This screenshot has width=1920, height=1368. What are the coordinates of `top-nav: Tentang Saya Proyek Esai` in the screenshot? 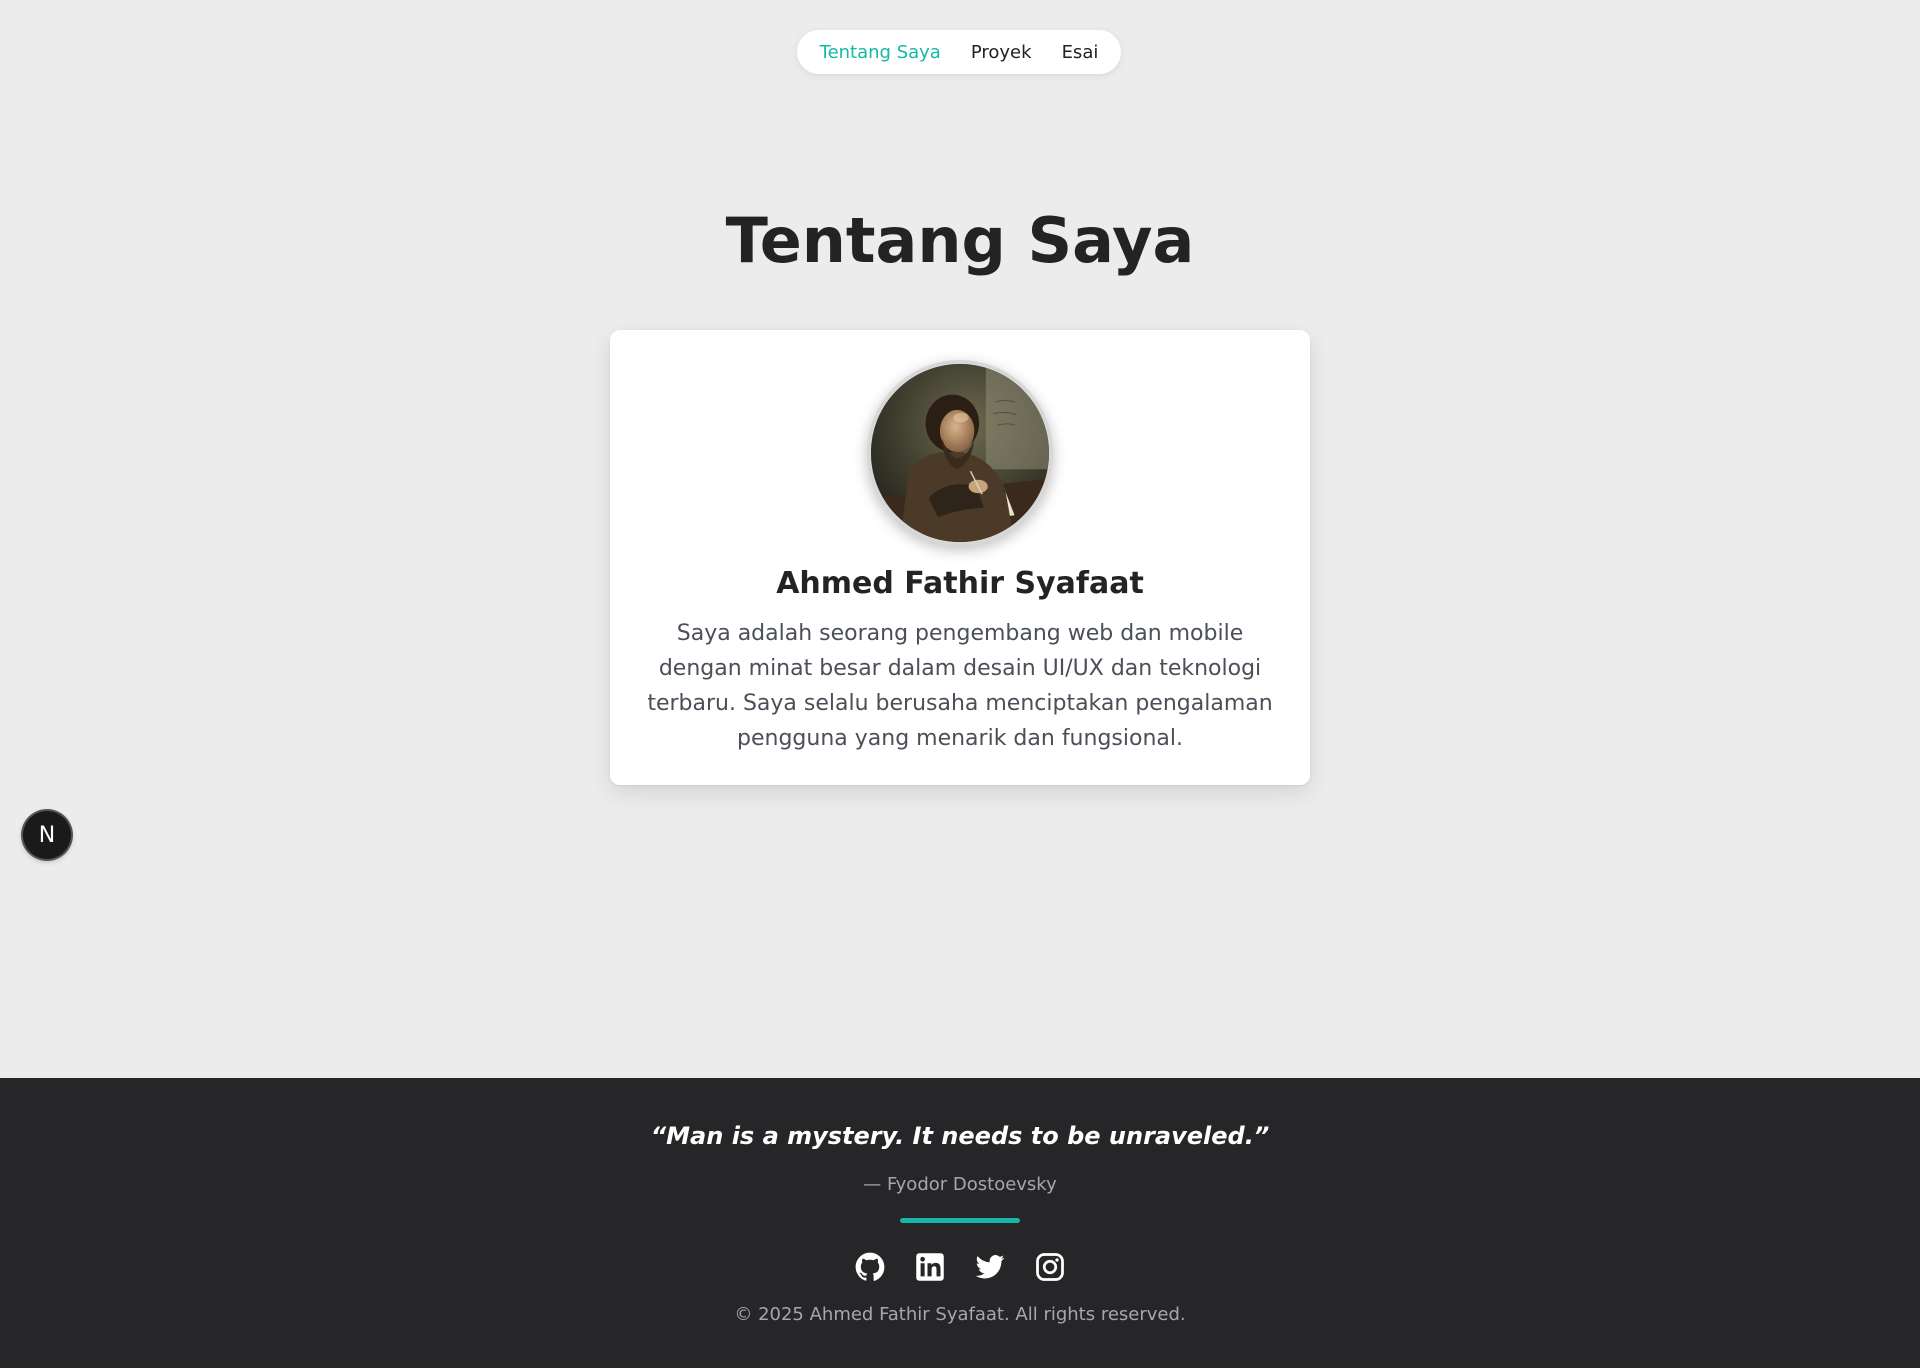 It's located at (959, 52).